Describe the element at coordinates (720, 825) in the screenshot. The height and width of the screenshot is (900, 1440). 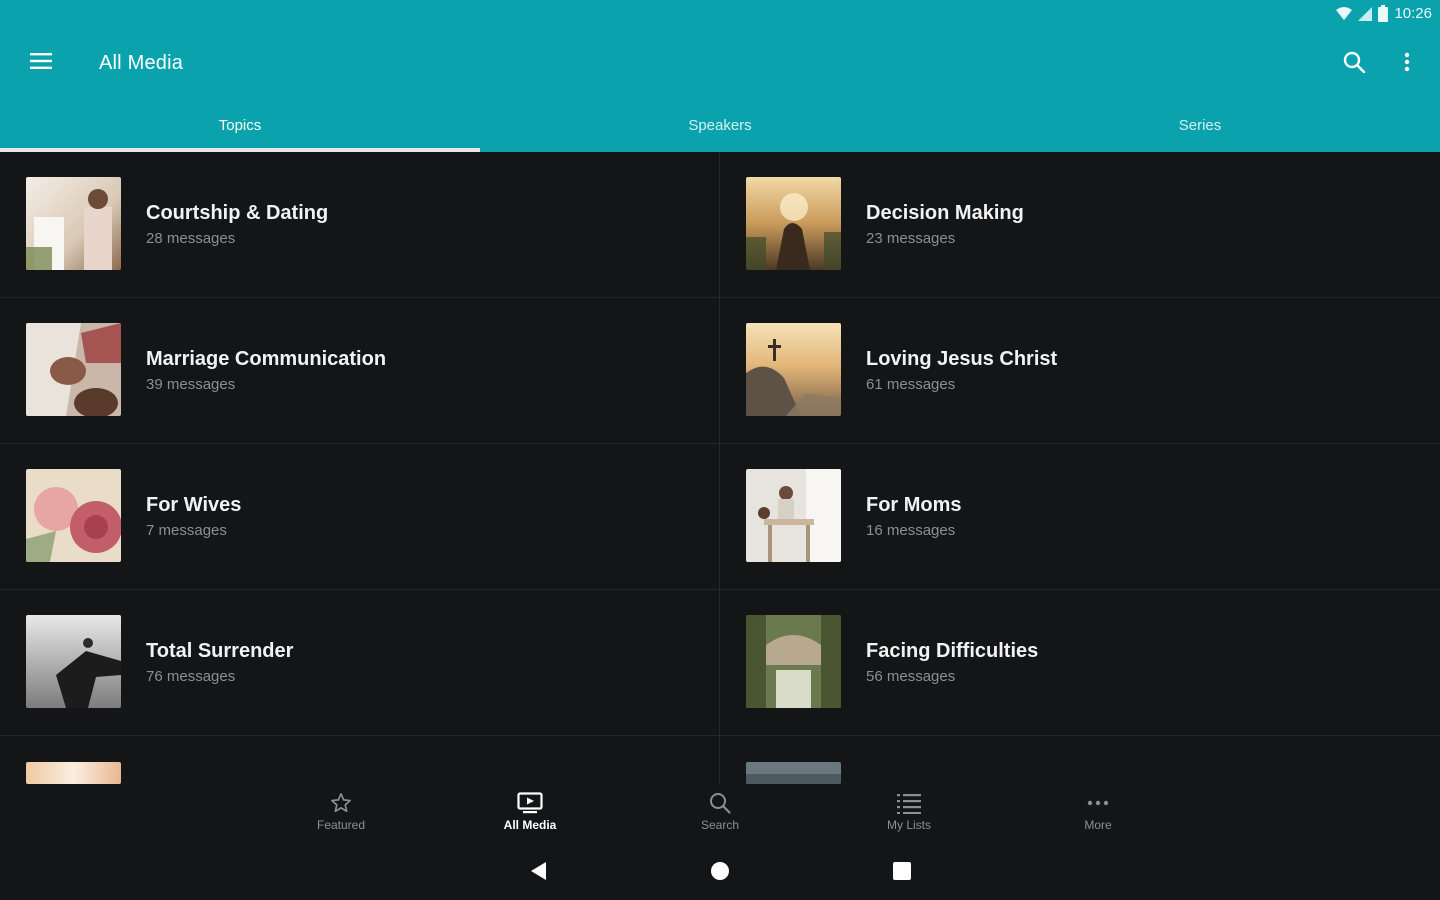
I see `nav-label: Search` at that location.